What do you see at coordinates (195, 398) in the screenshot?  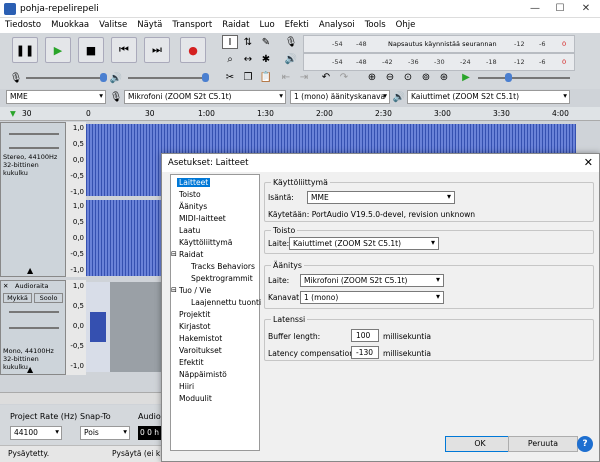 I see `tree-item-modules: Moduulit` at bounding box center [195, 398].